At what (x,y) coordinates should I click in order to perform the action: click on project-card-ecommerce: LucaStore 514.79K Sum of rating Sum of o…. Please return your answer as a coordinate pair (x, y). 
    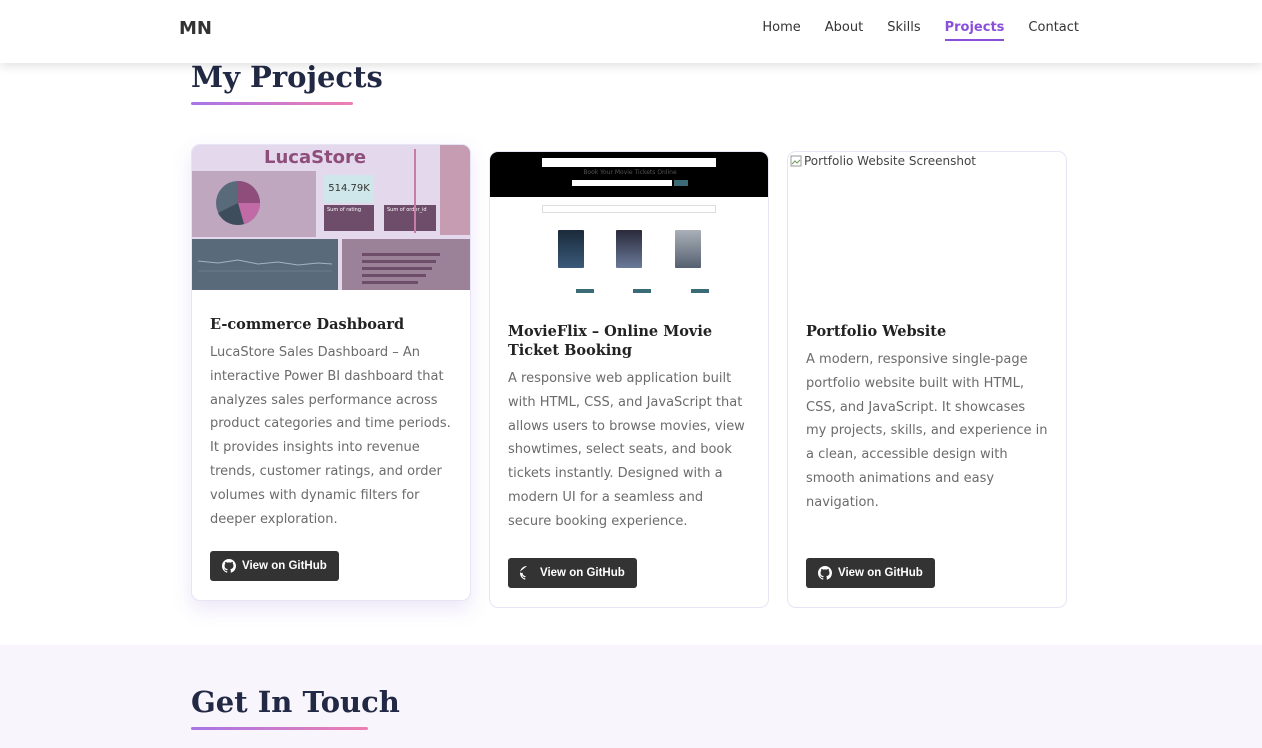
    Looking at the image, I should click on (331, 372).